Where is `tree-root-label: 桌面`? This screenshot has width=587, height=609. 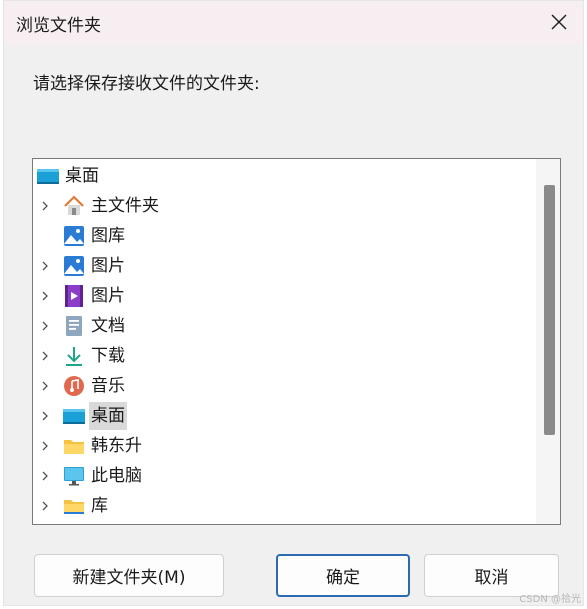 tree-root-label: 桌面 is located at coordinates (82, 176).